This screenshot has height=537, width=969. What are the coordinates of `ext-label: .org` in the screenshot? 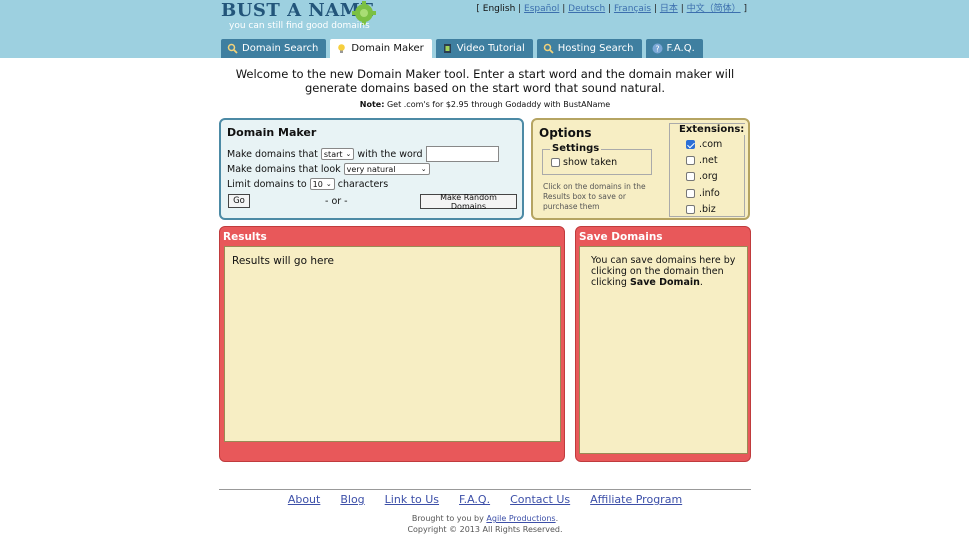 It's located at (708, 176).